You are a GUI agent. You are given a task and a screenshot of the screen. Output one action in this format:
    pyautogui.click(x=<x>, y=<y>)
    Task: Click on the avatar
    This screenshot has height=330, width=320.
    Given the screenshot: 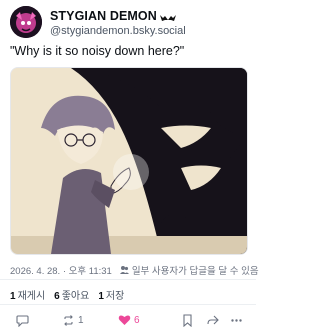 What is the action you would take?
    pyautogui.click(x=26, y=22)
    